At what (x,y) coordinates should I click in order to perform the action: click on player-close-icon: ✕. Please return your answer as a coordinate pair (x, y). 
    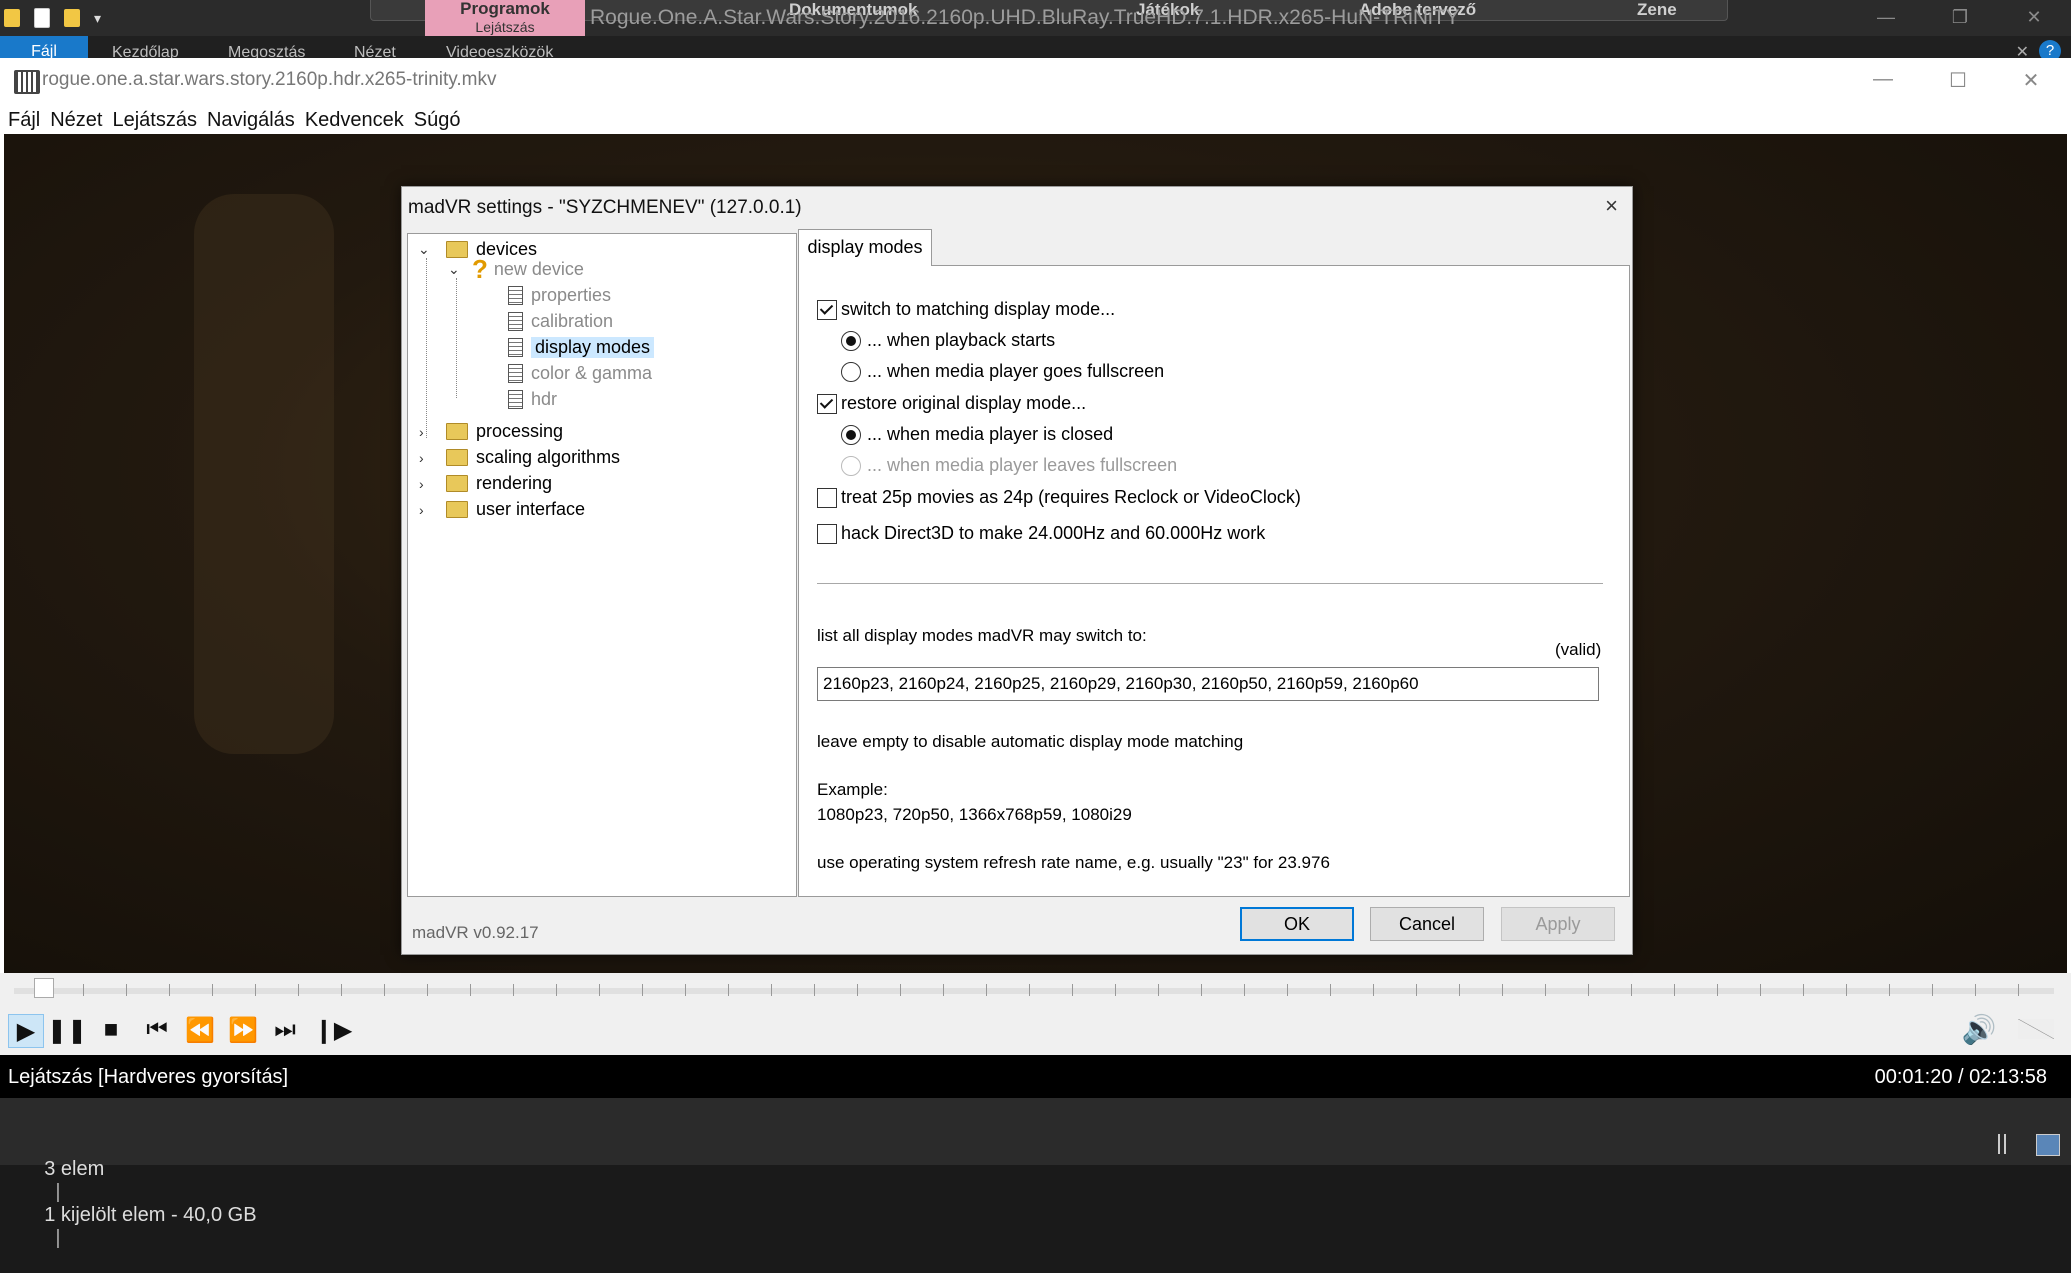
    Looking at the image, I should click on (2031, 80).